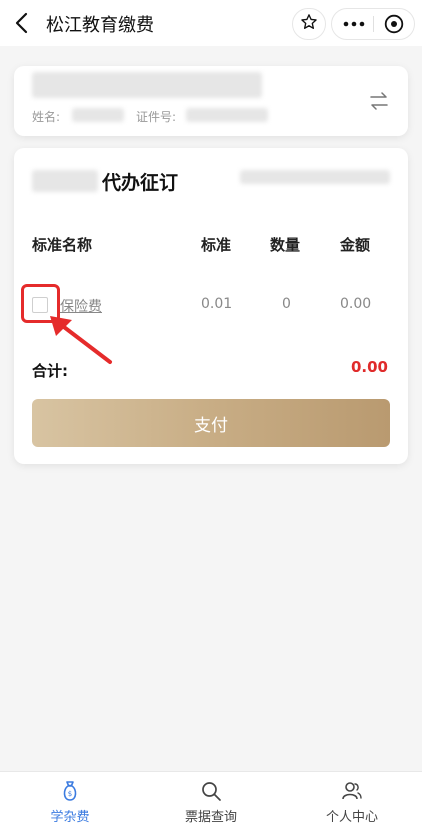 The height and width of the screenshot is (831, 422). I want to click on star-icon, so click(309, 24).